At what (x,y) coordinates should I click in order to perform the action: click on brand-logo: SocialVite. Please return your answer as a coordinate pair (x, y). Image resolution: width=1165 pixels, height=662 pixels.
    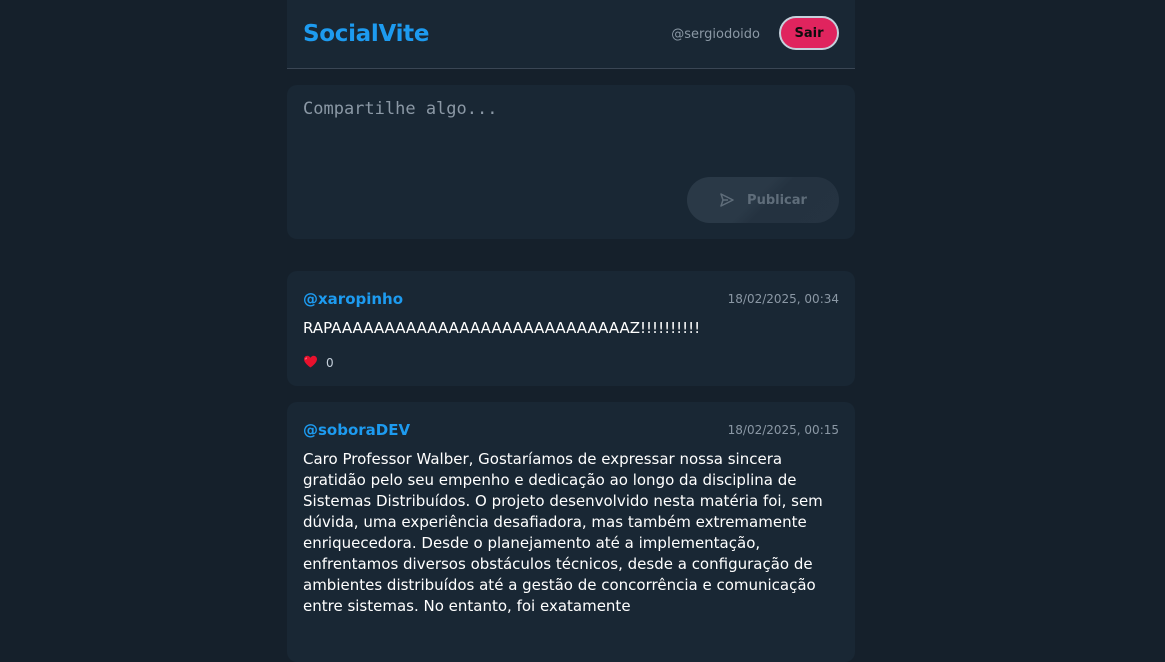
    Looking at the image, I should click on (366, 34).